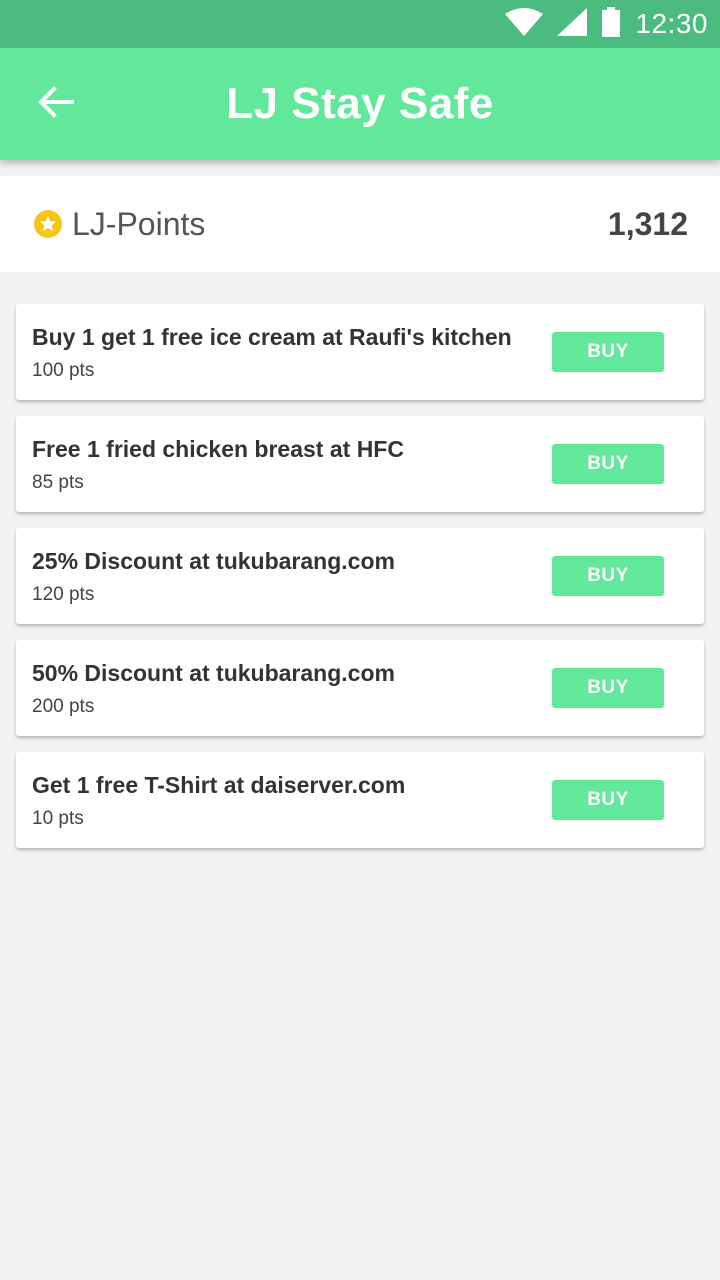 This screenshot has height=1280, width=720. What do you see at coordinates (524, 24) in the screenshot?
I see `wifi-icon` at bounding box center [524, 24].